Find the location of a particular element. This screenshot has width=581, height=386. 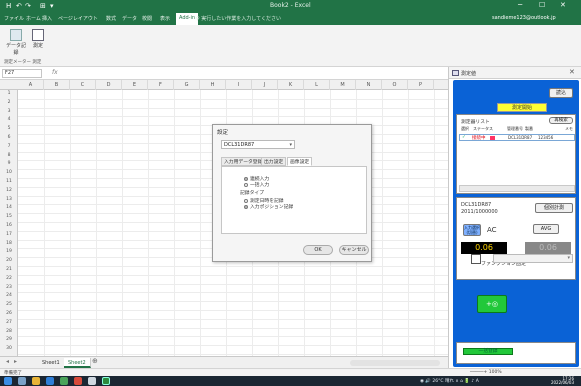

horizontal-scrollbar is located at coordinates (517, 188).